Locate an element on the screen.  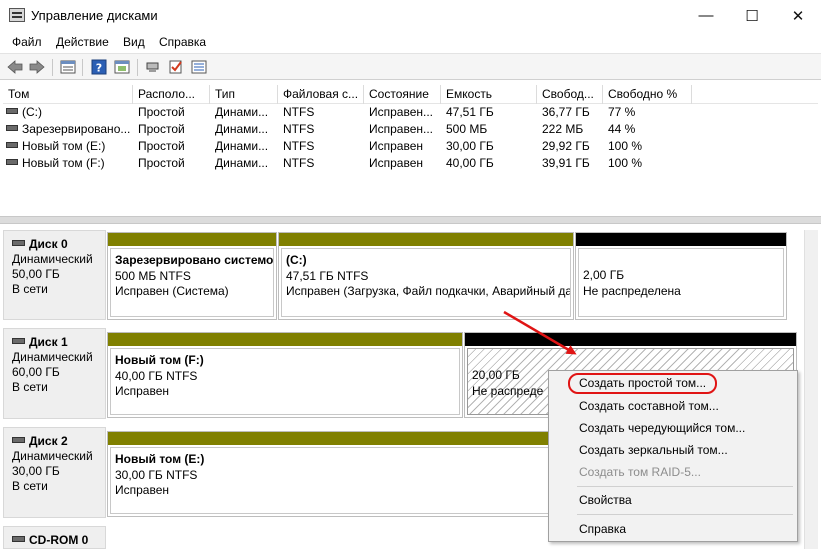
partition-unallocated-disk0: 2,00 ГБ Не распределена is located at coordinates (681, 276).